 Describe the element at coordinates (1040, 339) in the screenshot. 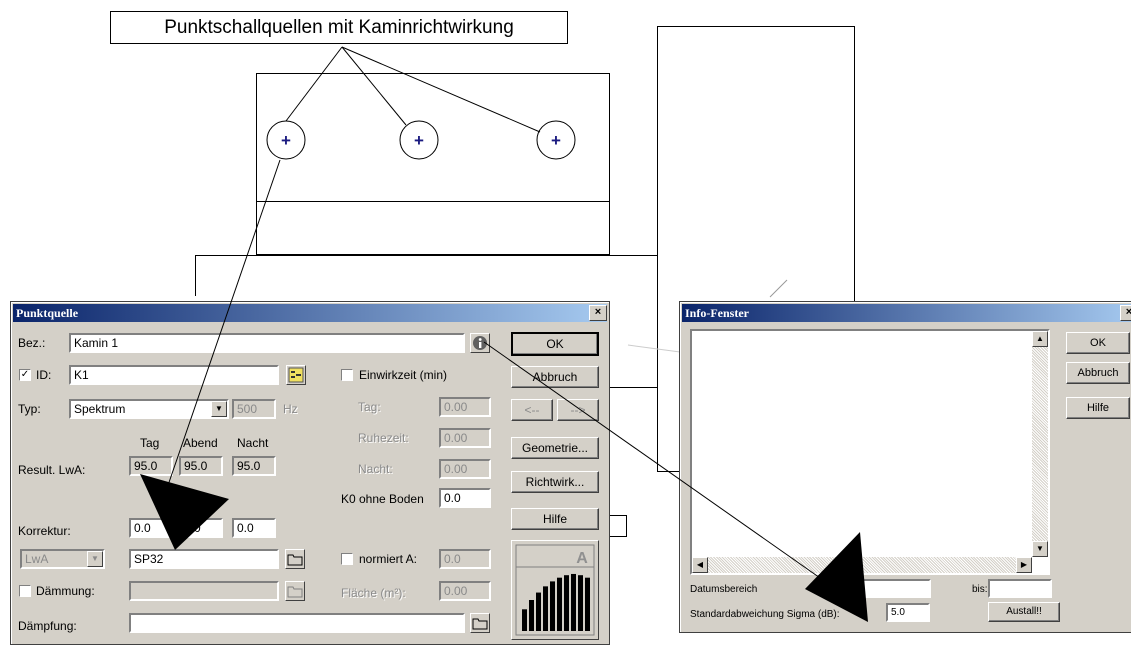

I see `scroll-up-arrow: ▲` at that location.